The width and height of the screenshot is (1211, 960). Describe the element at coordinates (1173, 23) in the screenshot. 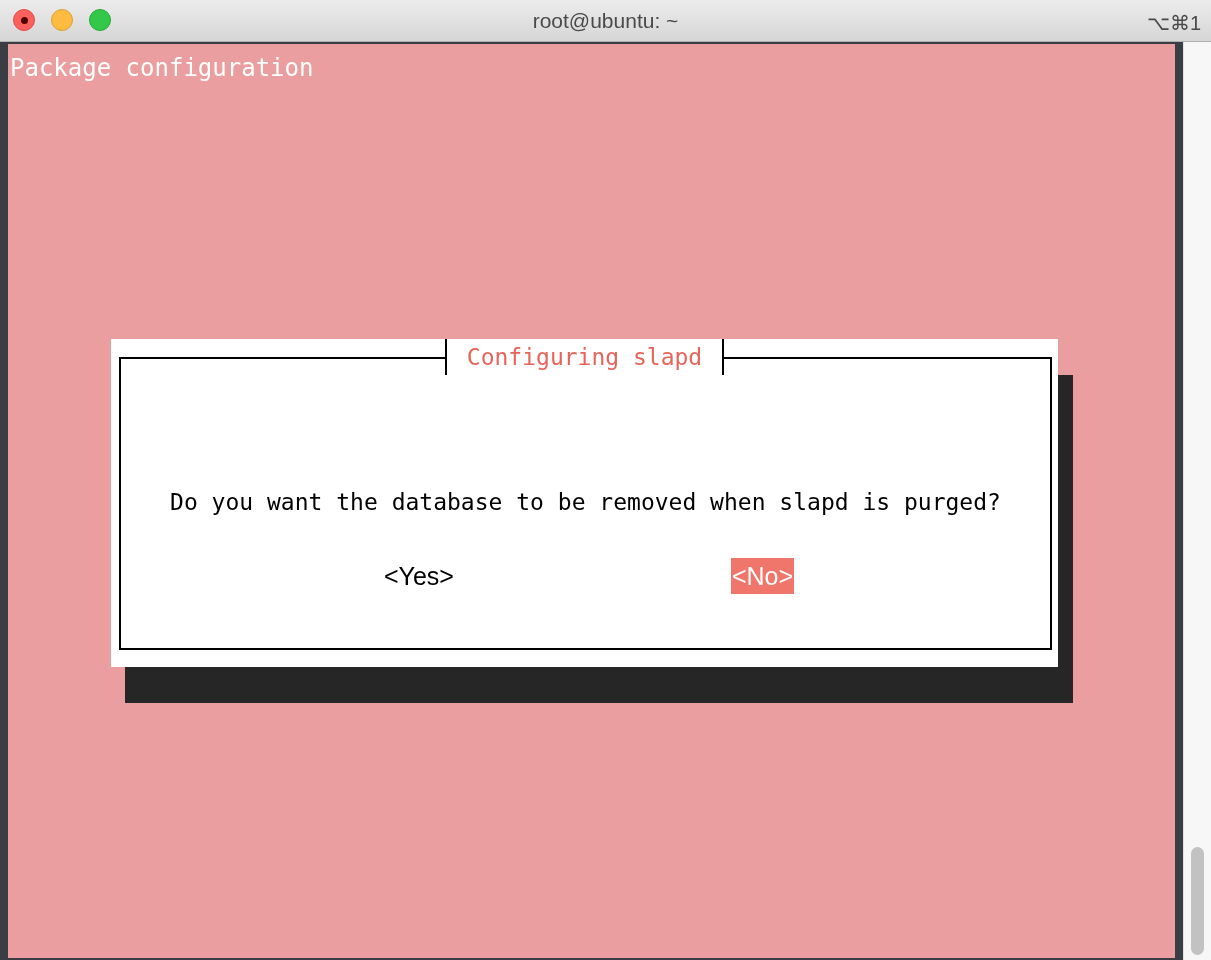

I see `shortcut-label: ⌥⌘1` at that location.